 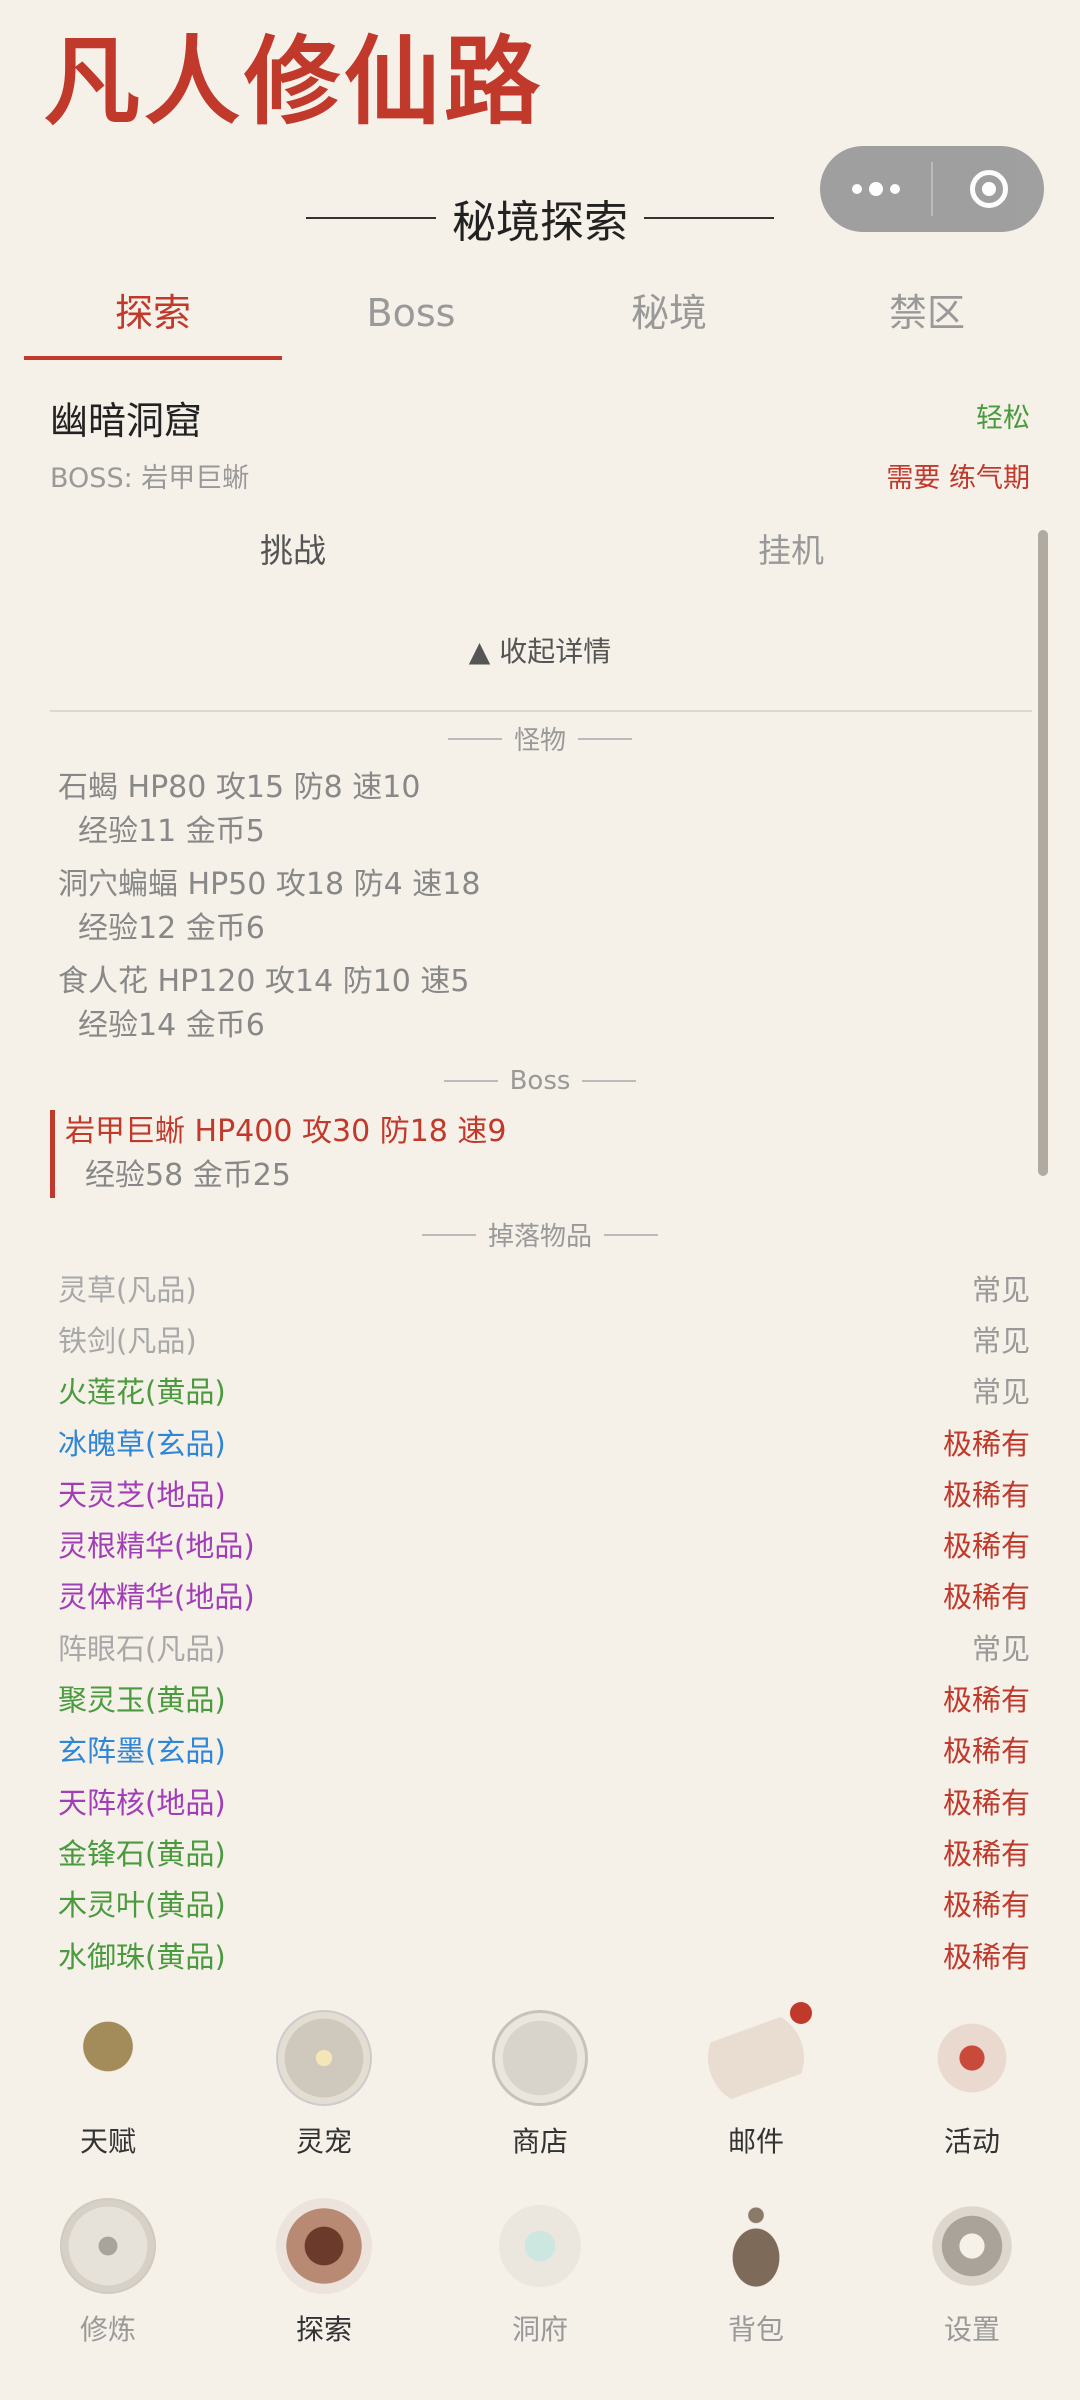 What do you see at coordinates (756, 2246) in the screenshot?
I see `bag-icon` at bounding box center [756, 2246].